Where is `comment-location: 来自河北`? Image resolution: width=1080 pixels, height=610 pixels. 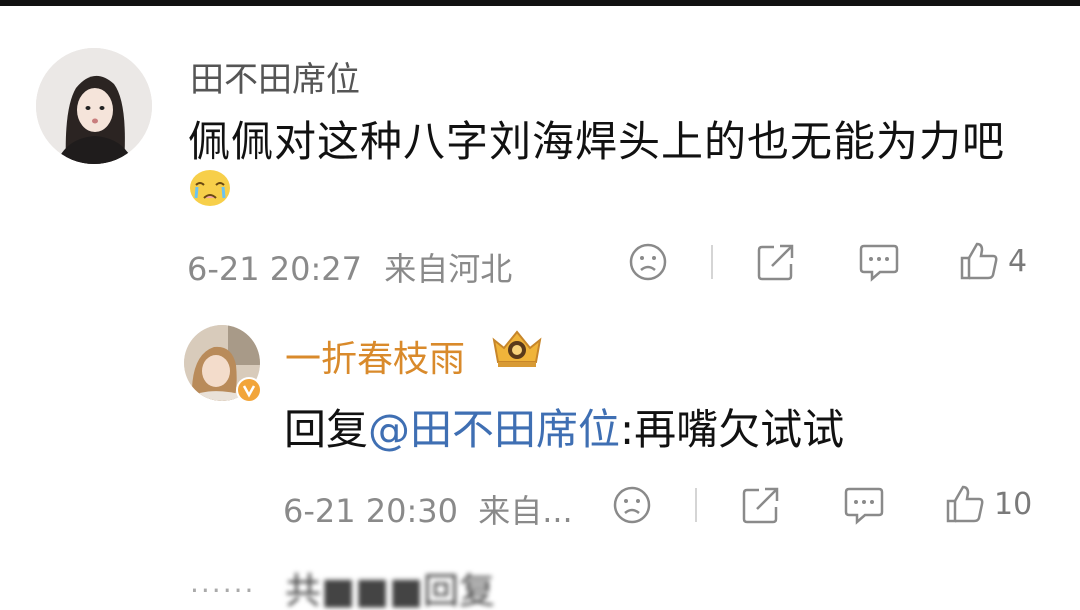 comment-location: 来自河北 is located at coordinates (448, 269).